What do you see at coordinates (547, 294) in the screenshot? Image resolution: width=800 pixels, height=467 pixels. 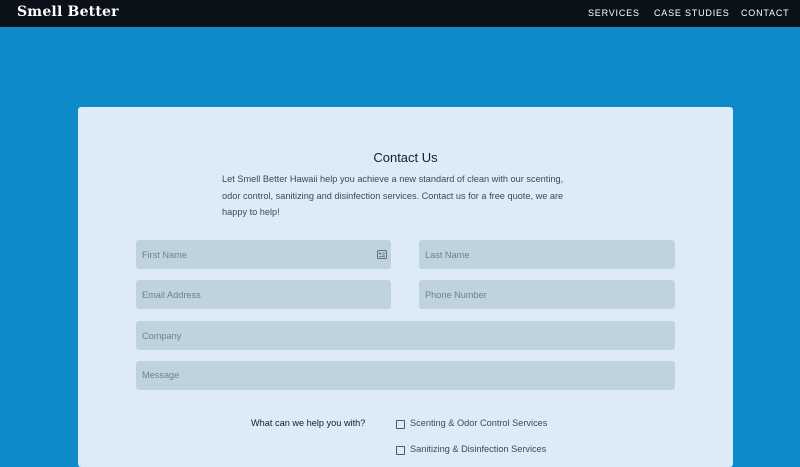 I see `phone-input` at bounding box center [547, 294].